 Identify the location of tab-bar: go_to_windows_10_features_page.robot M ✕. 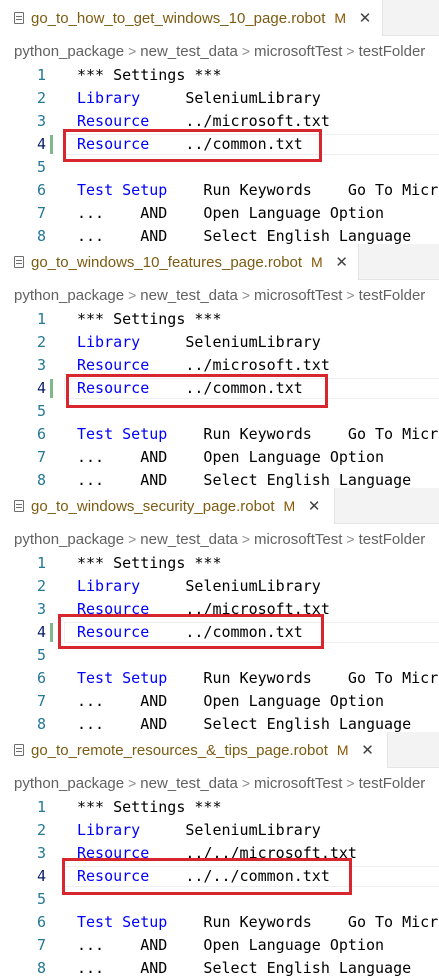
(219, 262).